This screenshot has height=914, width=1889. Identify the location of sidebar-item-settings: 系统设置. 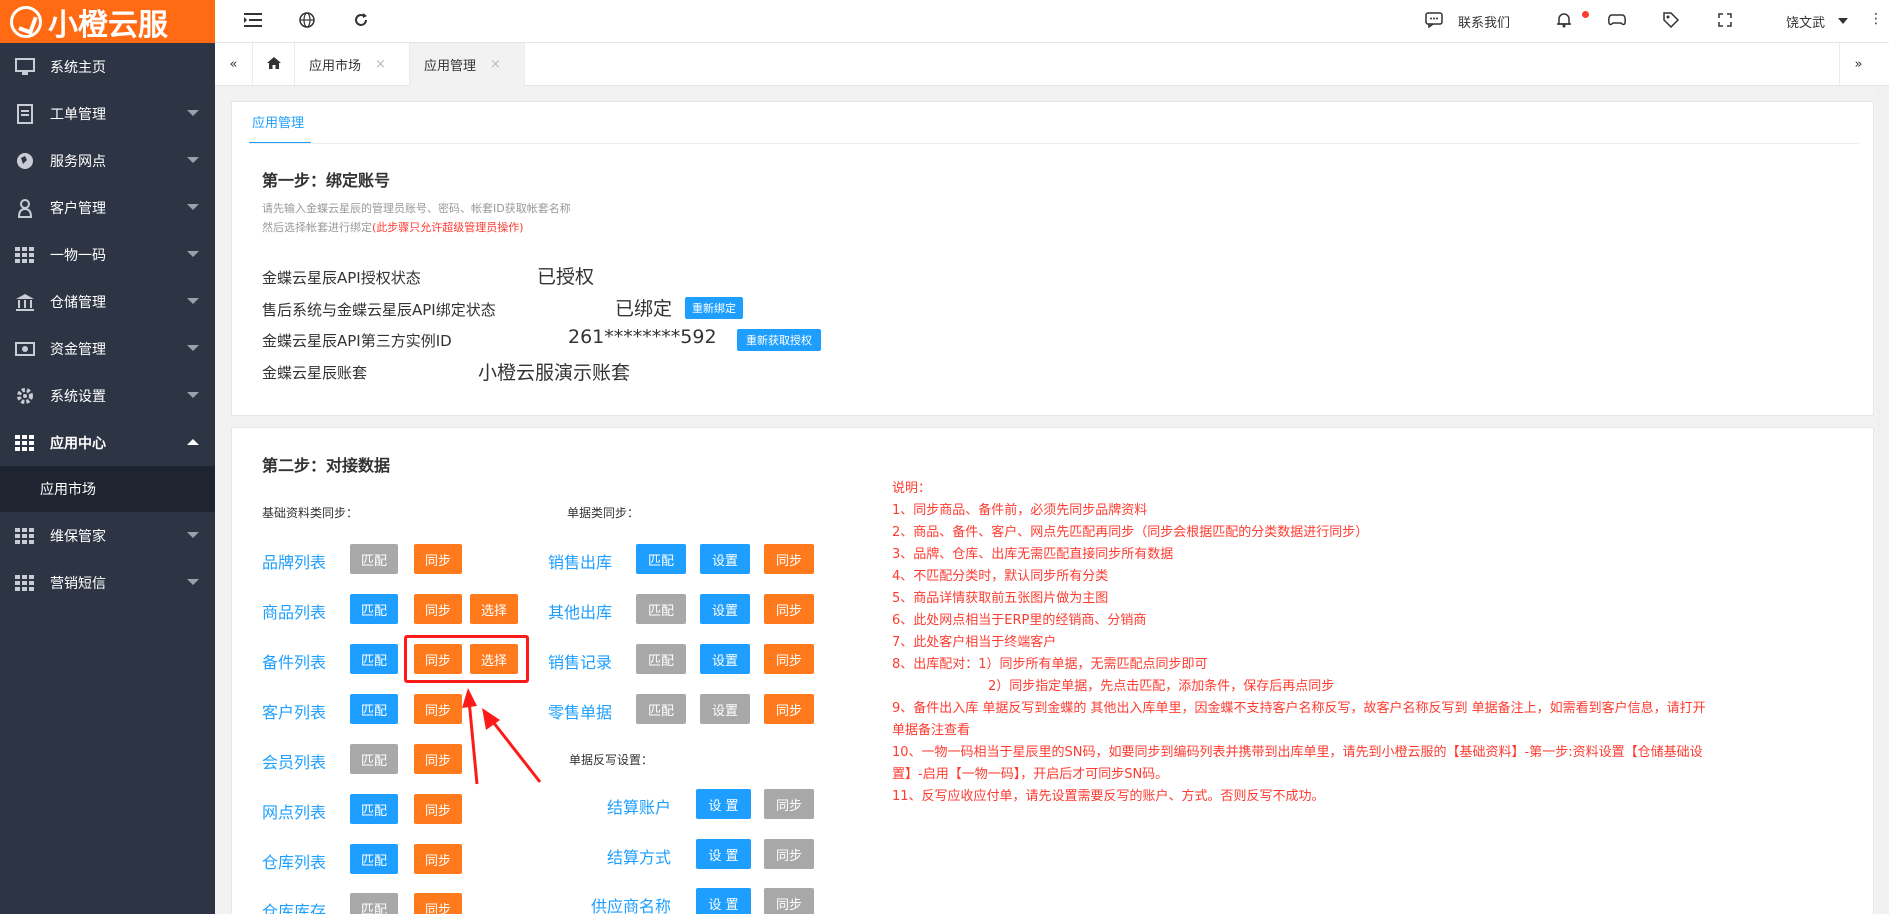
(107, 395).